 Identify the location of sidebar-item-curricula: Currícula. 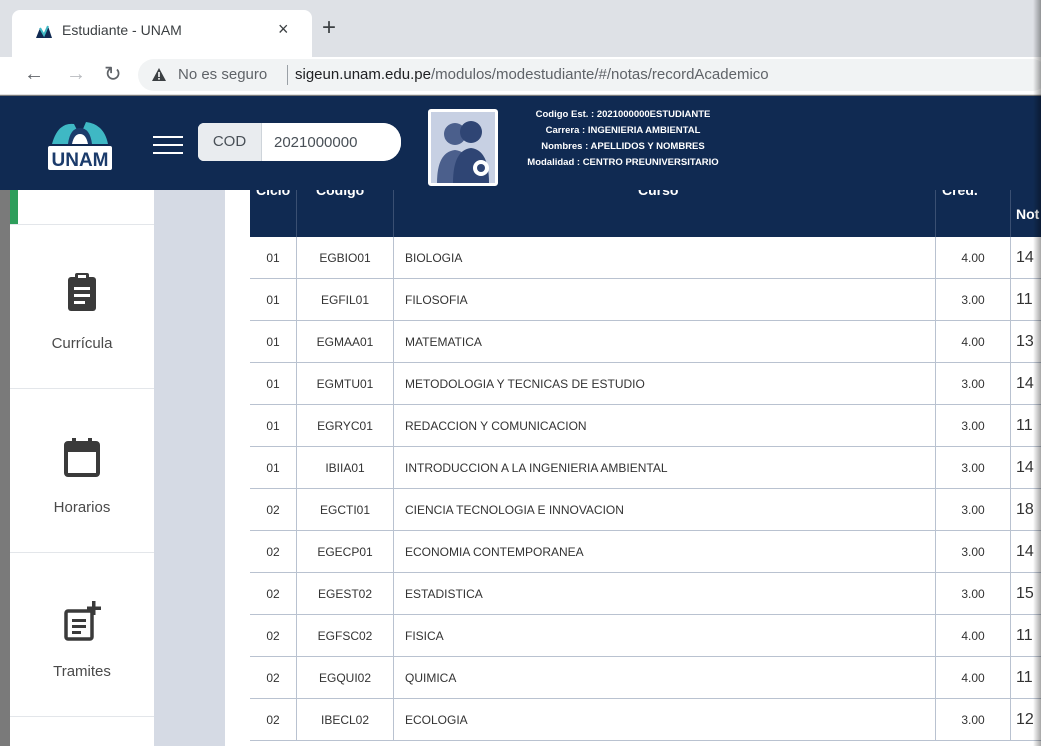
(82, 307).